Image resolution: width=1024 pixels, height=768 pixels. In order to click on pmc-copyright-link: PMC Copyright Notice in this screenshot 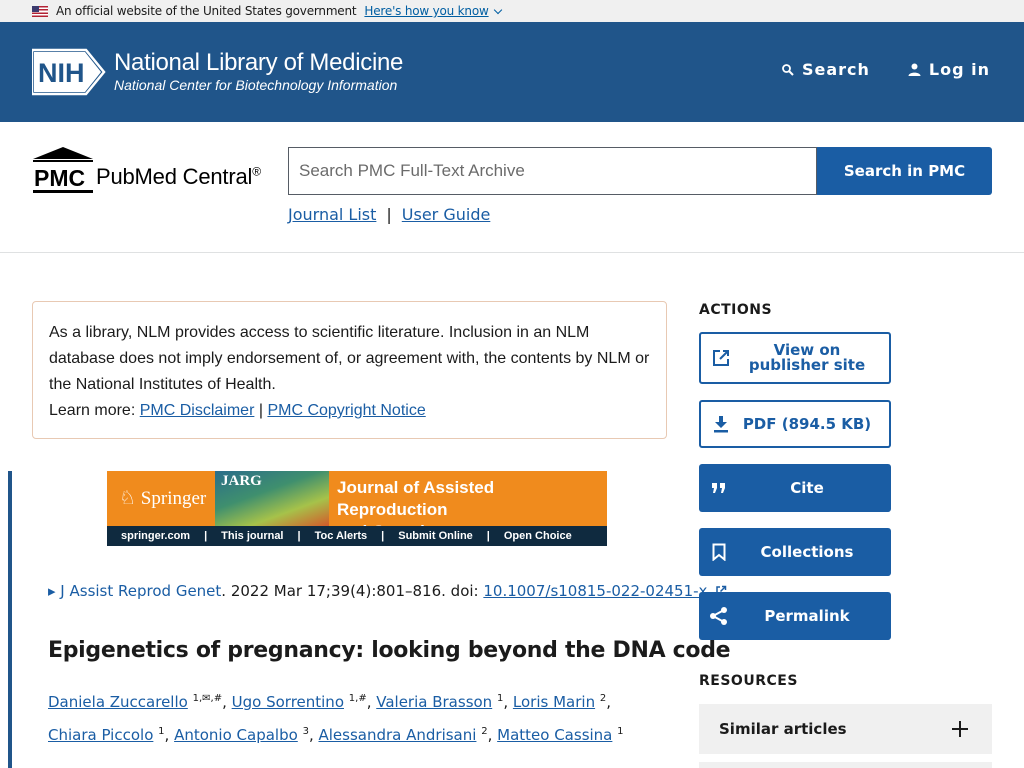, I will do `click(346, 410)`.